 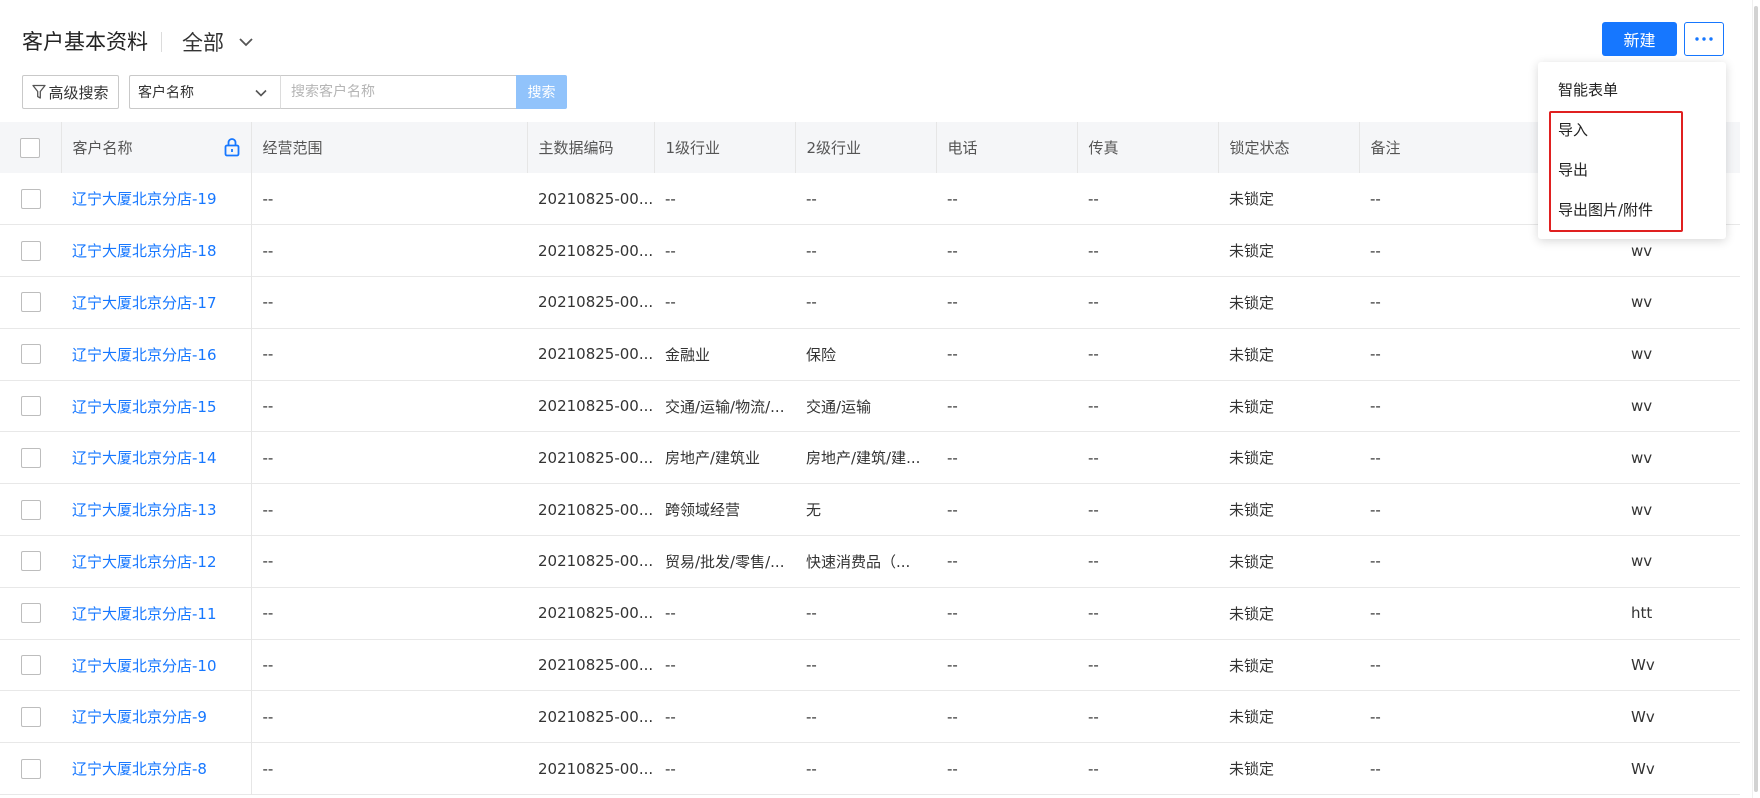 I want to click on cell-customer-name: 辽宁大厦北京分店-10, so click(x=156, y=665).